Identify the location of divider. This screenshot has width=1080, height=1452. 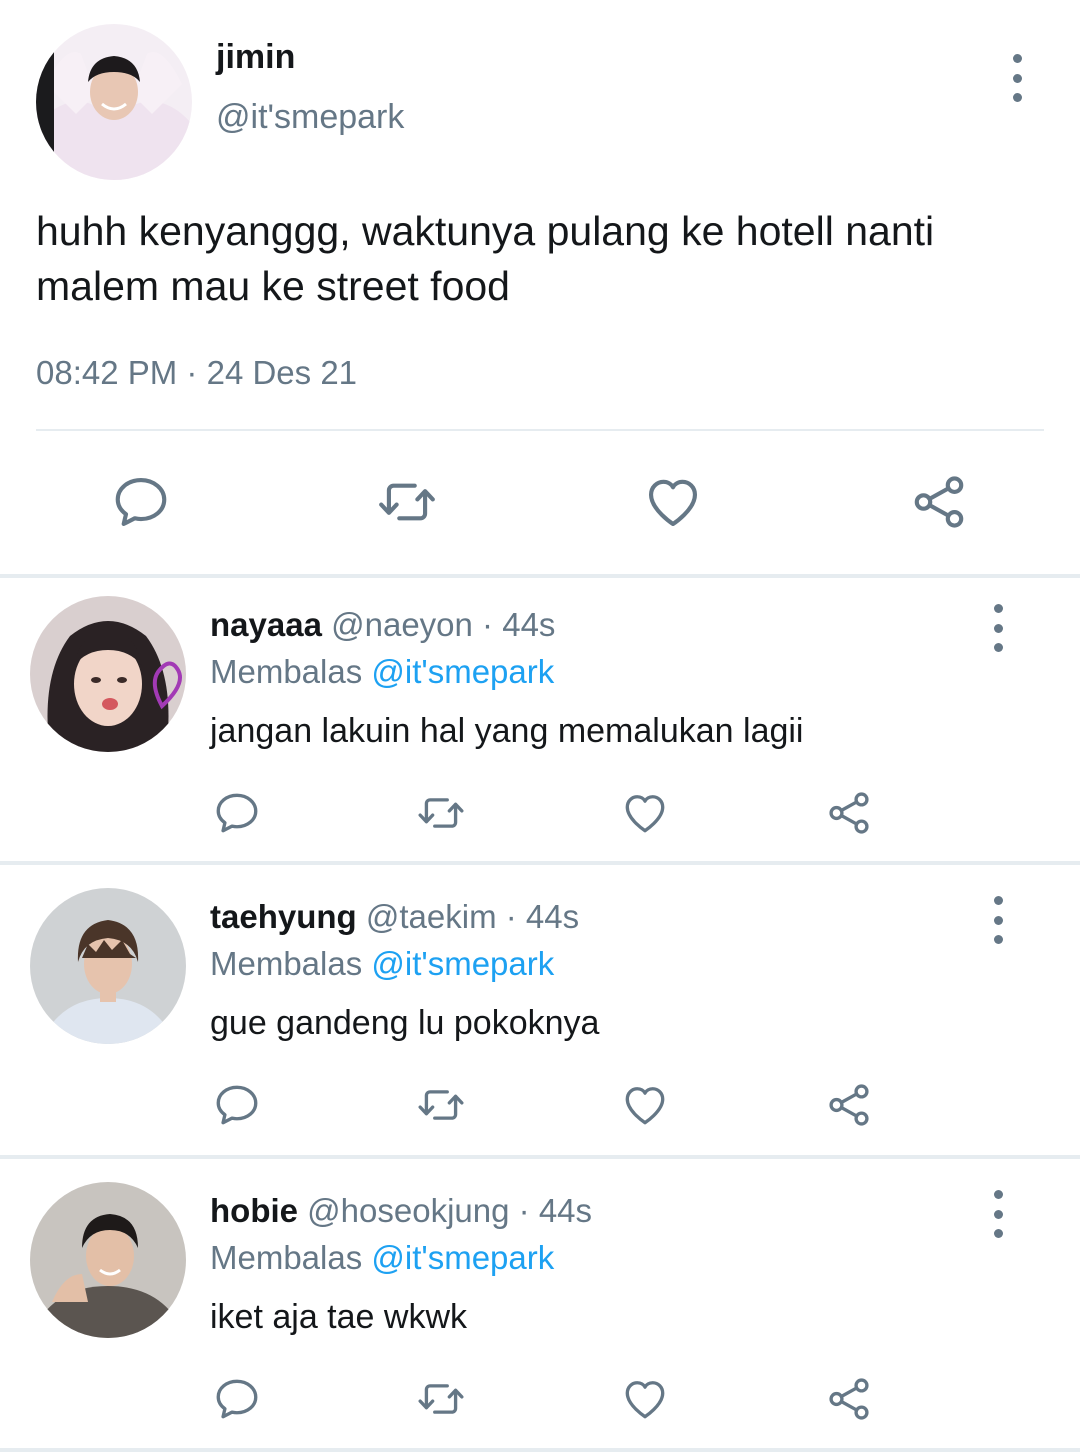
(540, 430).